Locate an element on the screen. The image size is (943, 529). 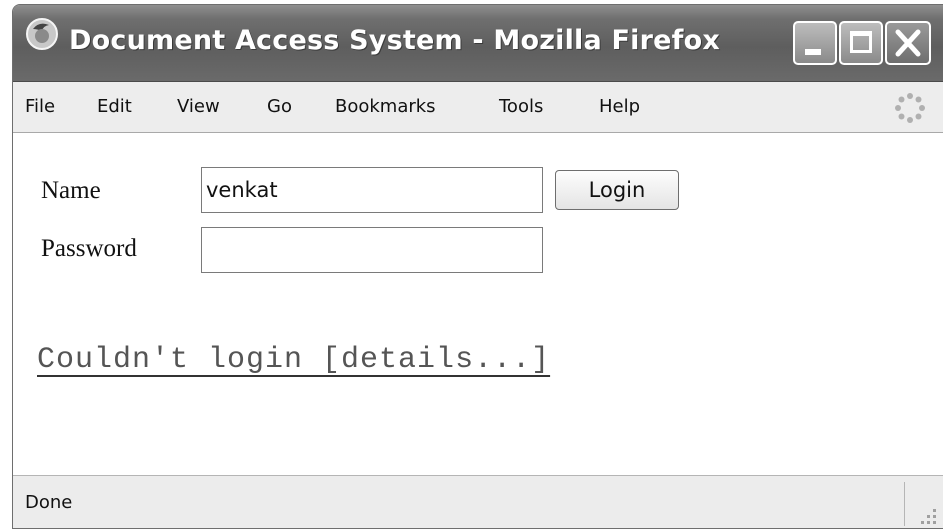
resize-grip-icon is located at coordinates (926, 514).